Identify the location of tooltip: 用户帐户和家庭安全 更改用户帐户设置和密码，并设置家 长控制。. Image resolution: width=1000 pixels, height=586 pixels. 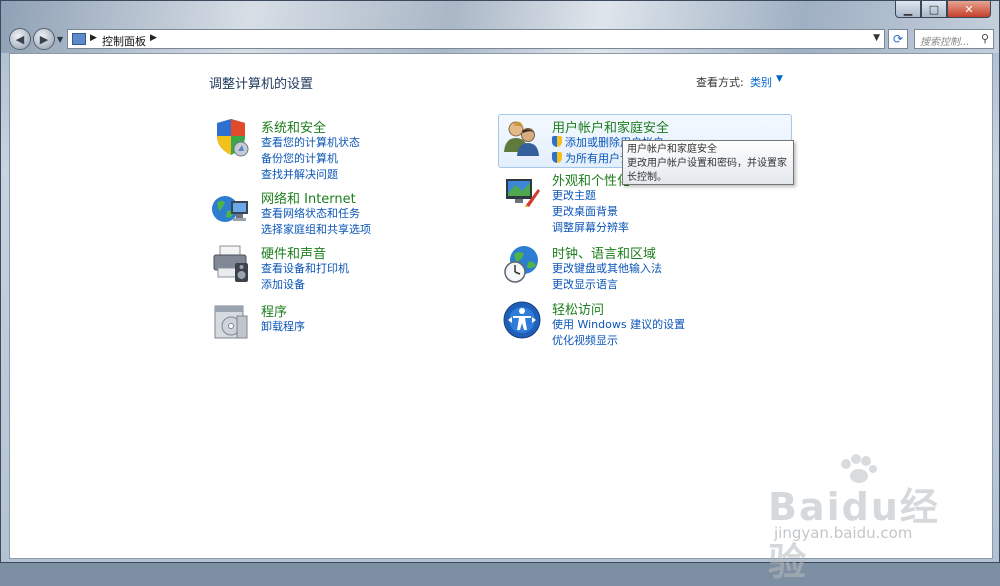
(708, 162).